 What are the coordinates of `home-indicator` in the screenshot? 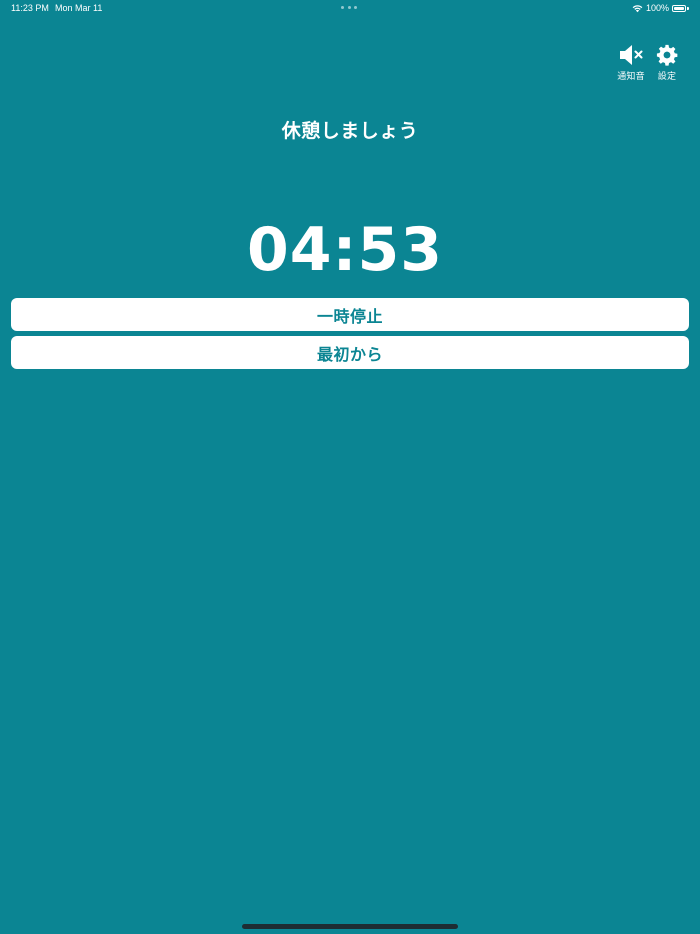 It's located at (350, 926).